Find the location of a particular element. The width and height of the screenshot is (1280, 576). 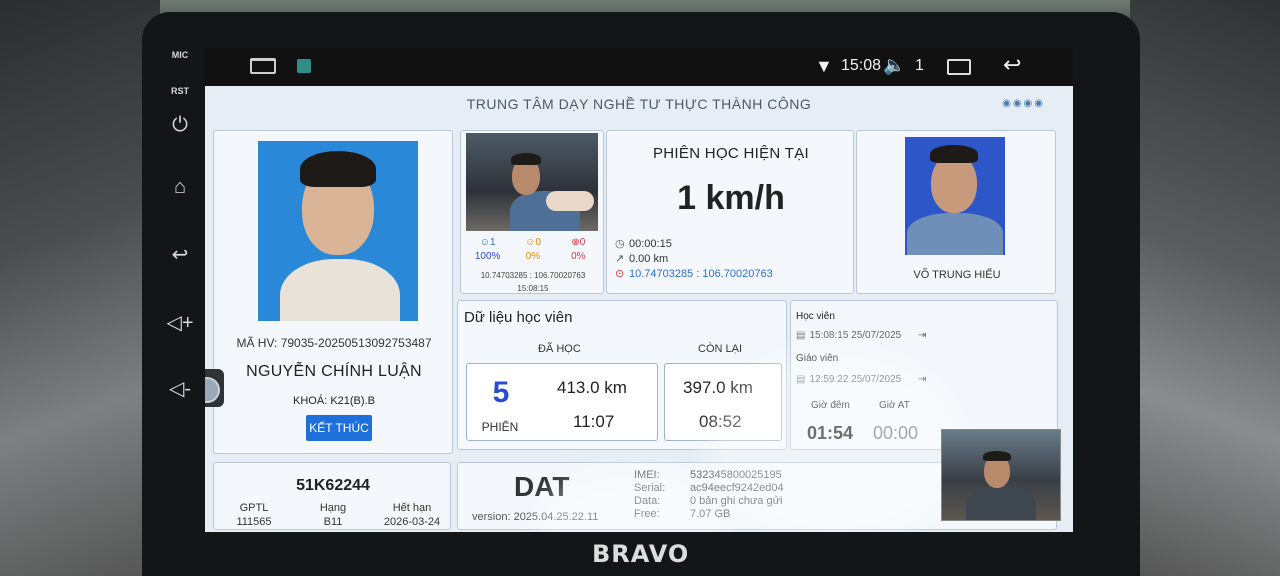

logo-text: BRAVO is located at coordinates (641, 554).